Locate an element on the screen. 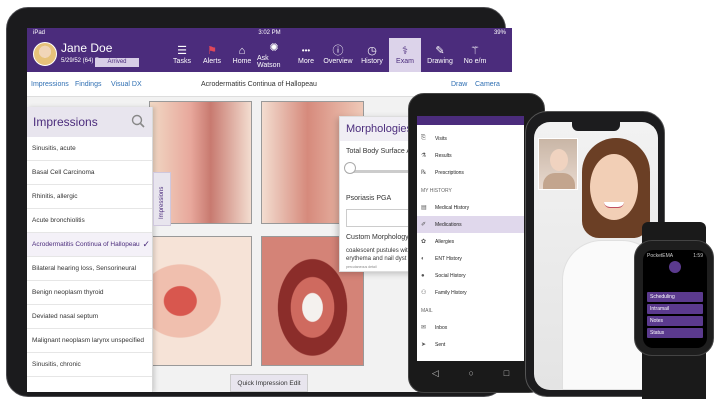  menu-item-label: Family History is located at coordinates (451, 292).